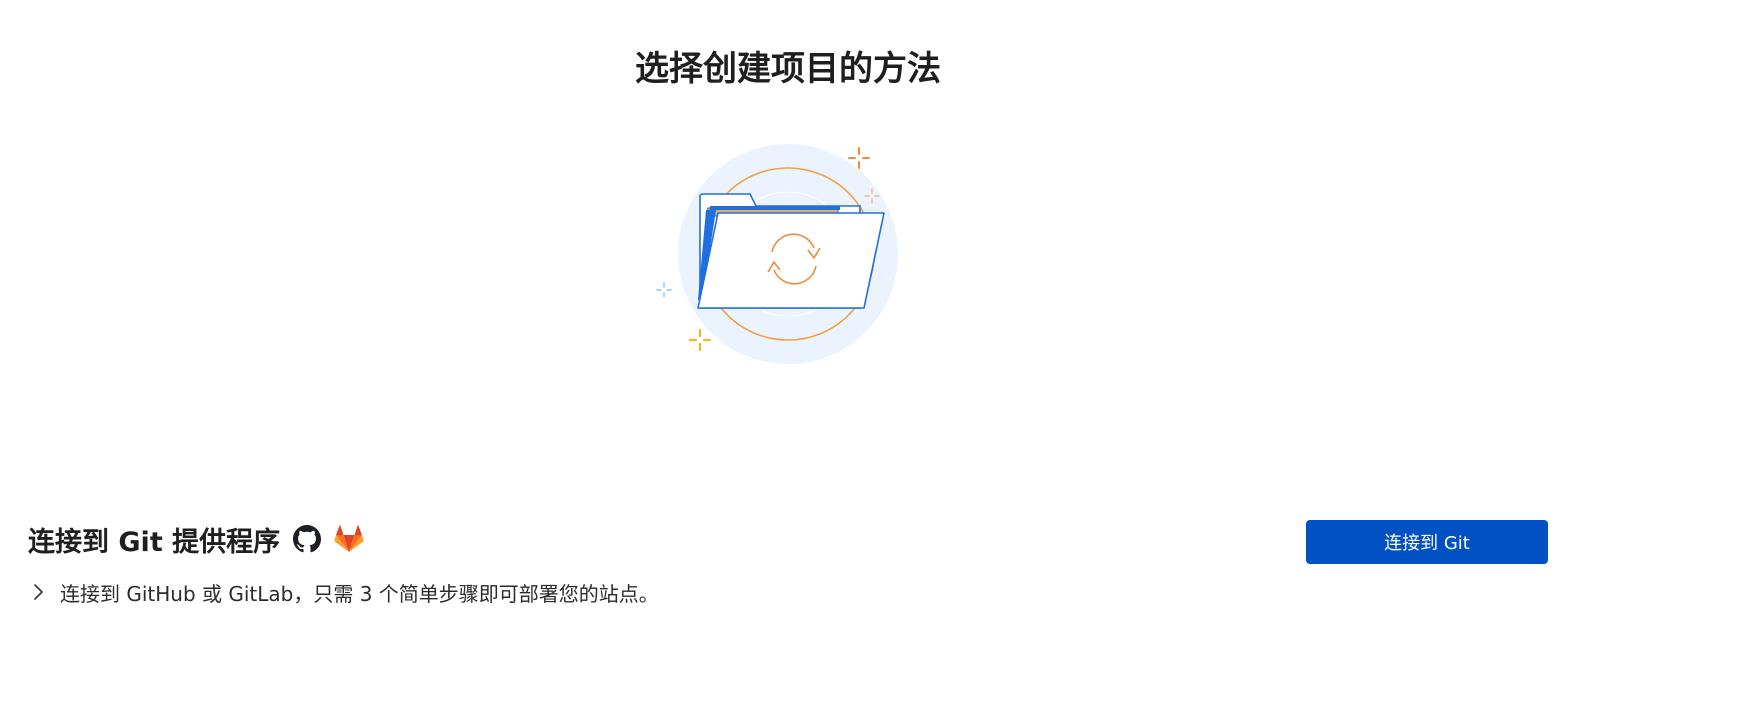 The width and height of the screenshot is (1756, 728). What do you see at coordinates (38, 592) in the screenshot?
I see `chevron-right-icon` at bounding box center [38, 592].